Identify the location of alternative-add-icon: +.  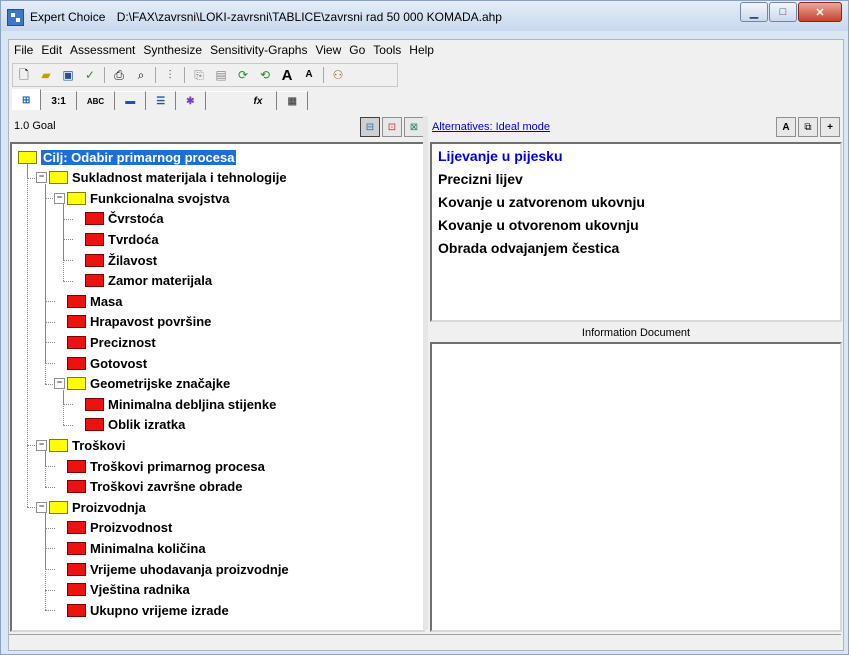
(830, 127).